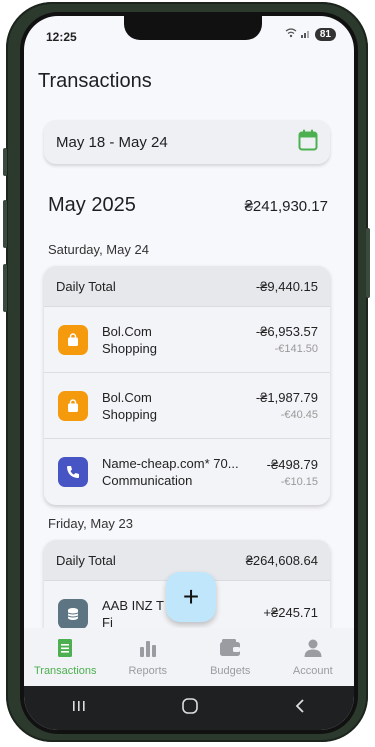 This screenshot has height=747, width=375. What do you see at coordinates (98, 249) in the screenshot?
I see `day-label: Saturday, May 24` at bounding box center [98, 249].